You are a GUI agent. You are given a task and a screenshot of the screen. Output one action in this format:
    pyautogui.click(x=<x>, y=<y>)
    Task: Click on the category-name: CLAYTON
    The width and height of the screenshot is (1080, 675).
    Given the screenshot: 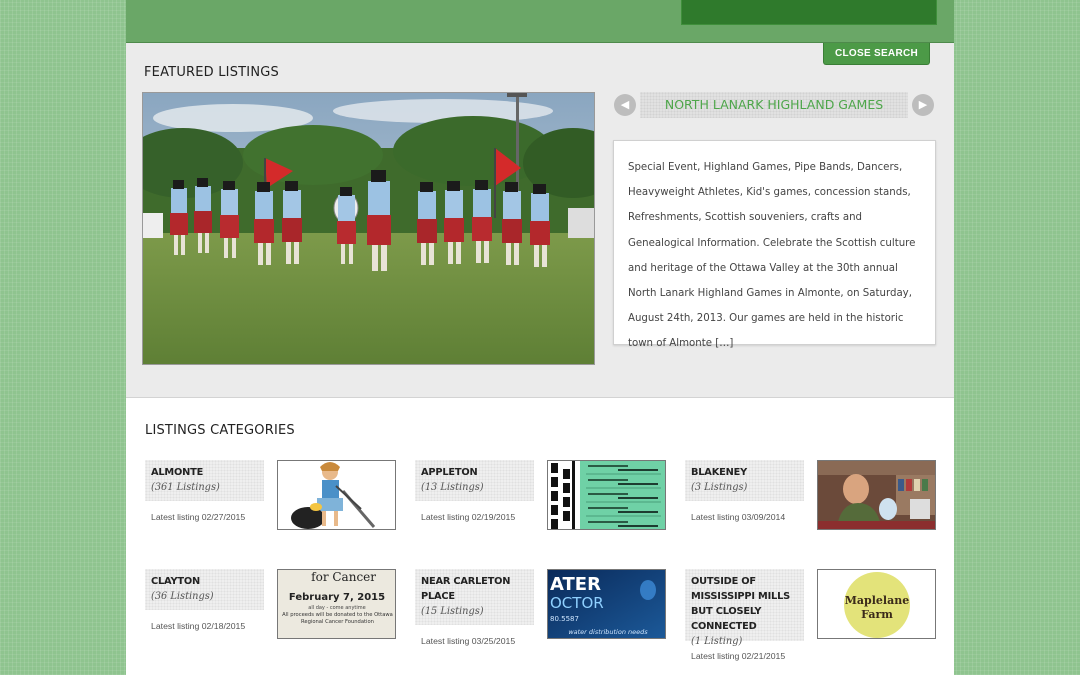 What is the action you would take?
    pyautogui.click(x=204, y=581)
    